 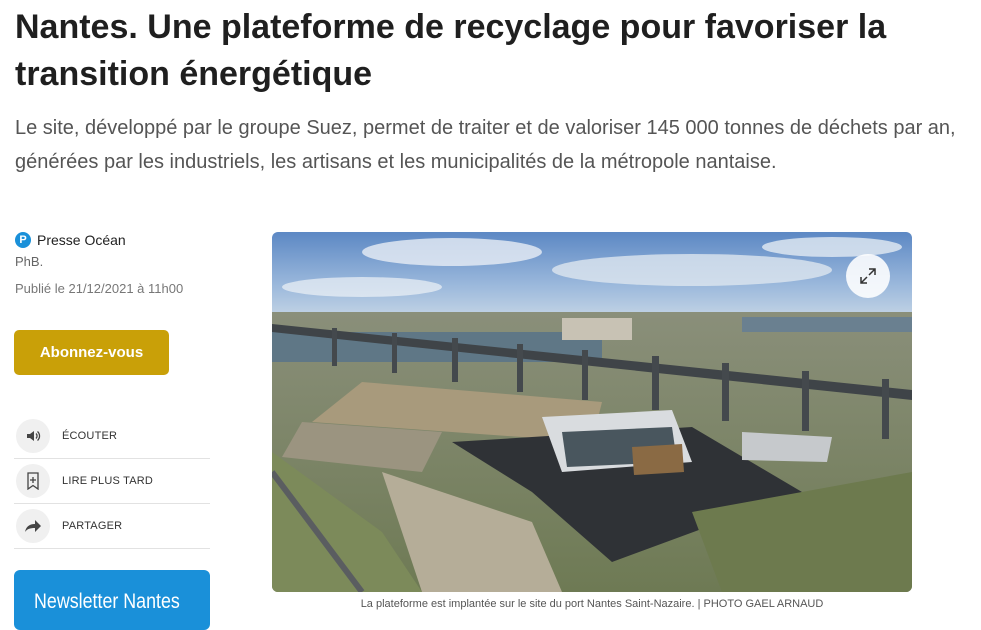 I want to click on read-later-action: LIRE PLUS TARD, so click(x=112, y=481).